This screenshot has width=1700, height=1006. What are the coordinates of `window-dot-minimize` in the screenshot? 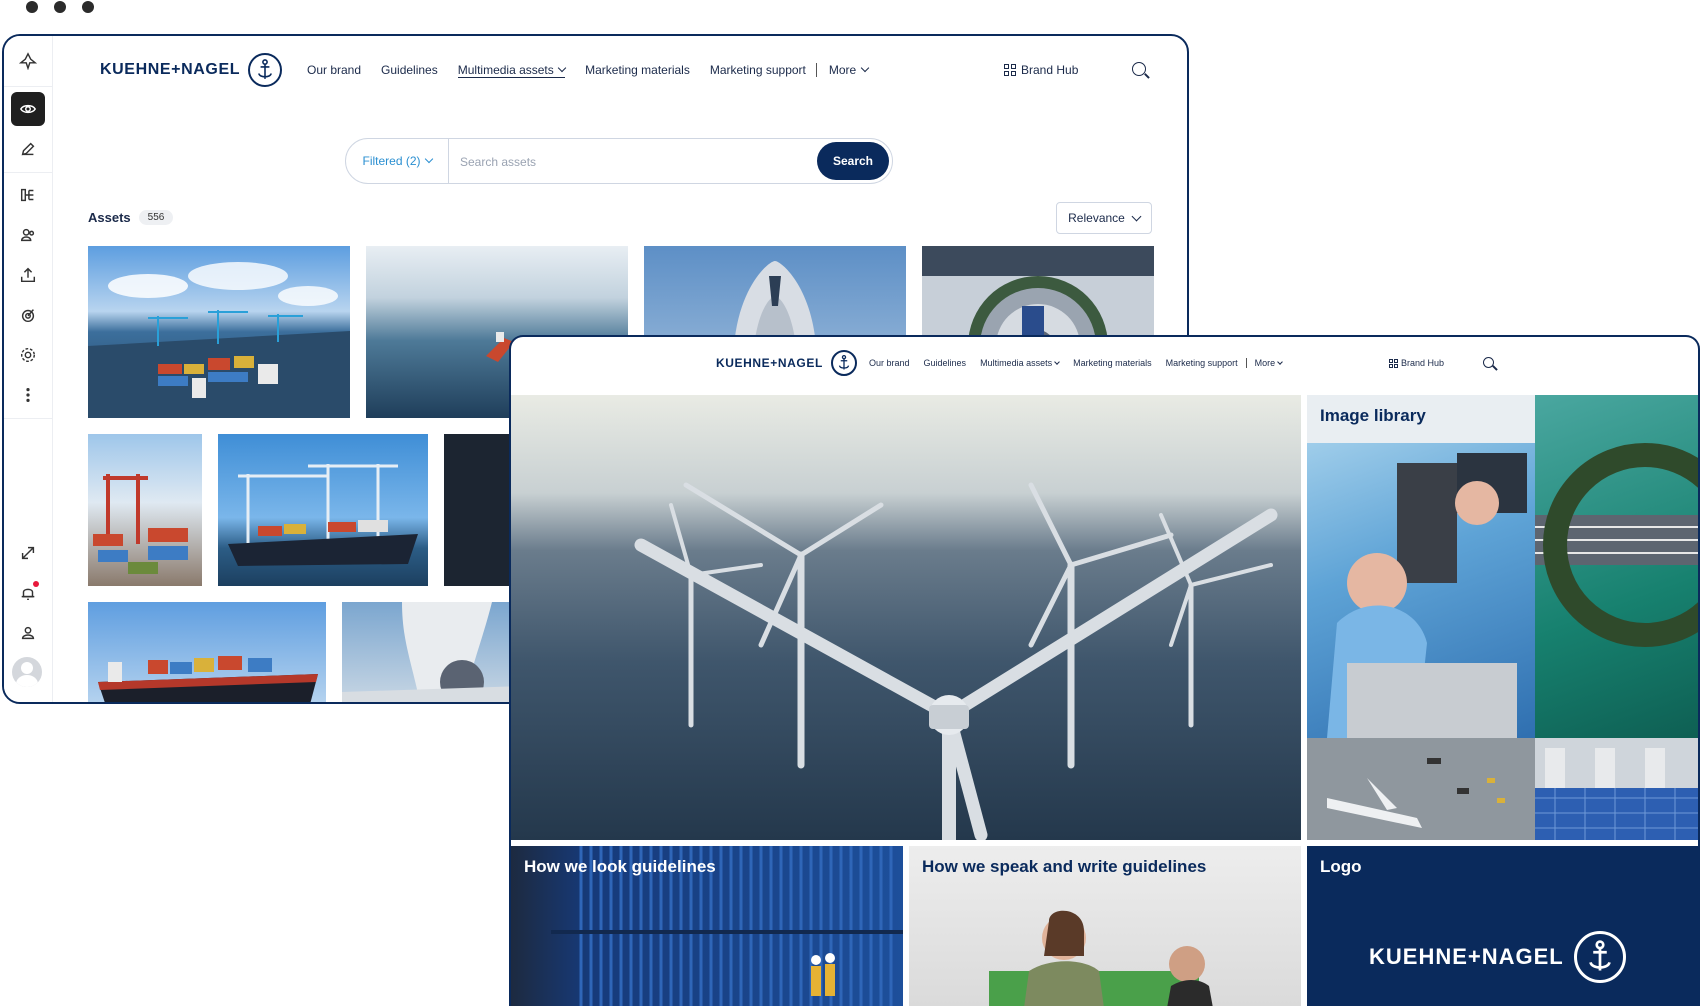 It's located at (60, 7).